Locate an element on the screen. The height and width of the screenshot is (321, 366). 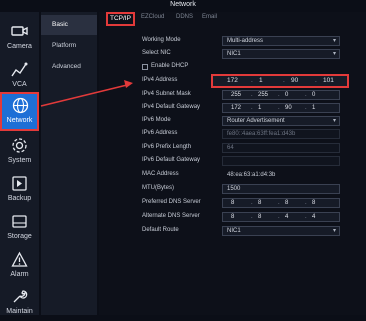
ipv6-address-label: IPv6 Address is located at coordinates (160, 133).